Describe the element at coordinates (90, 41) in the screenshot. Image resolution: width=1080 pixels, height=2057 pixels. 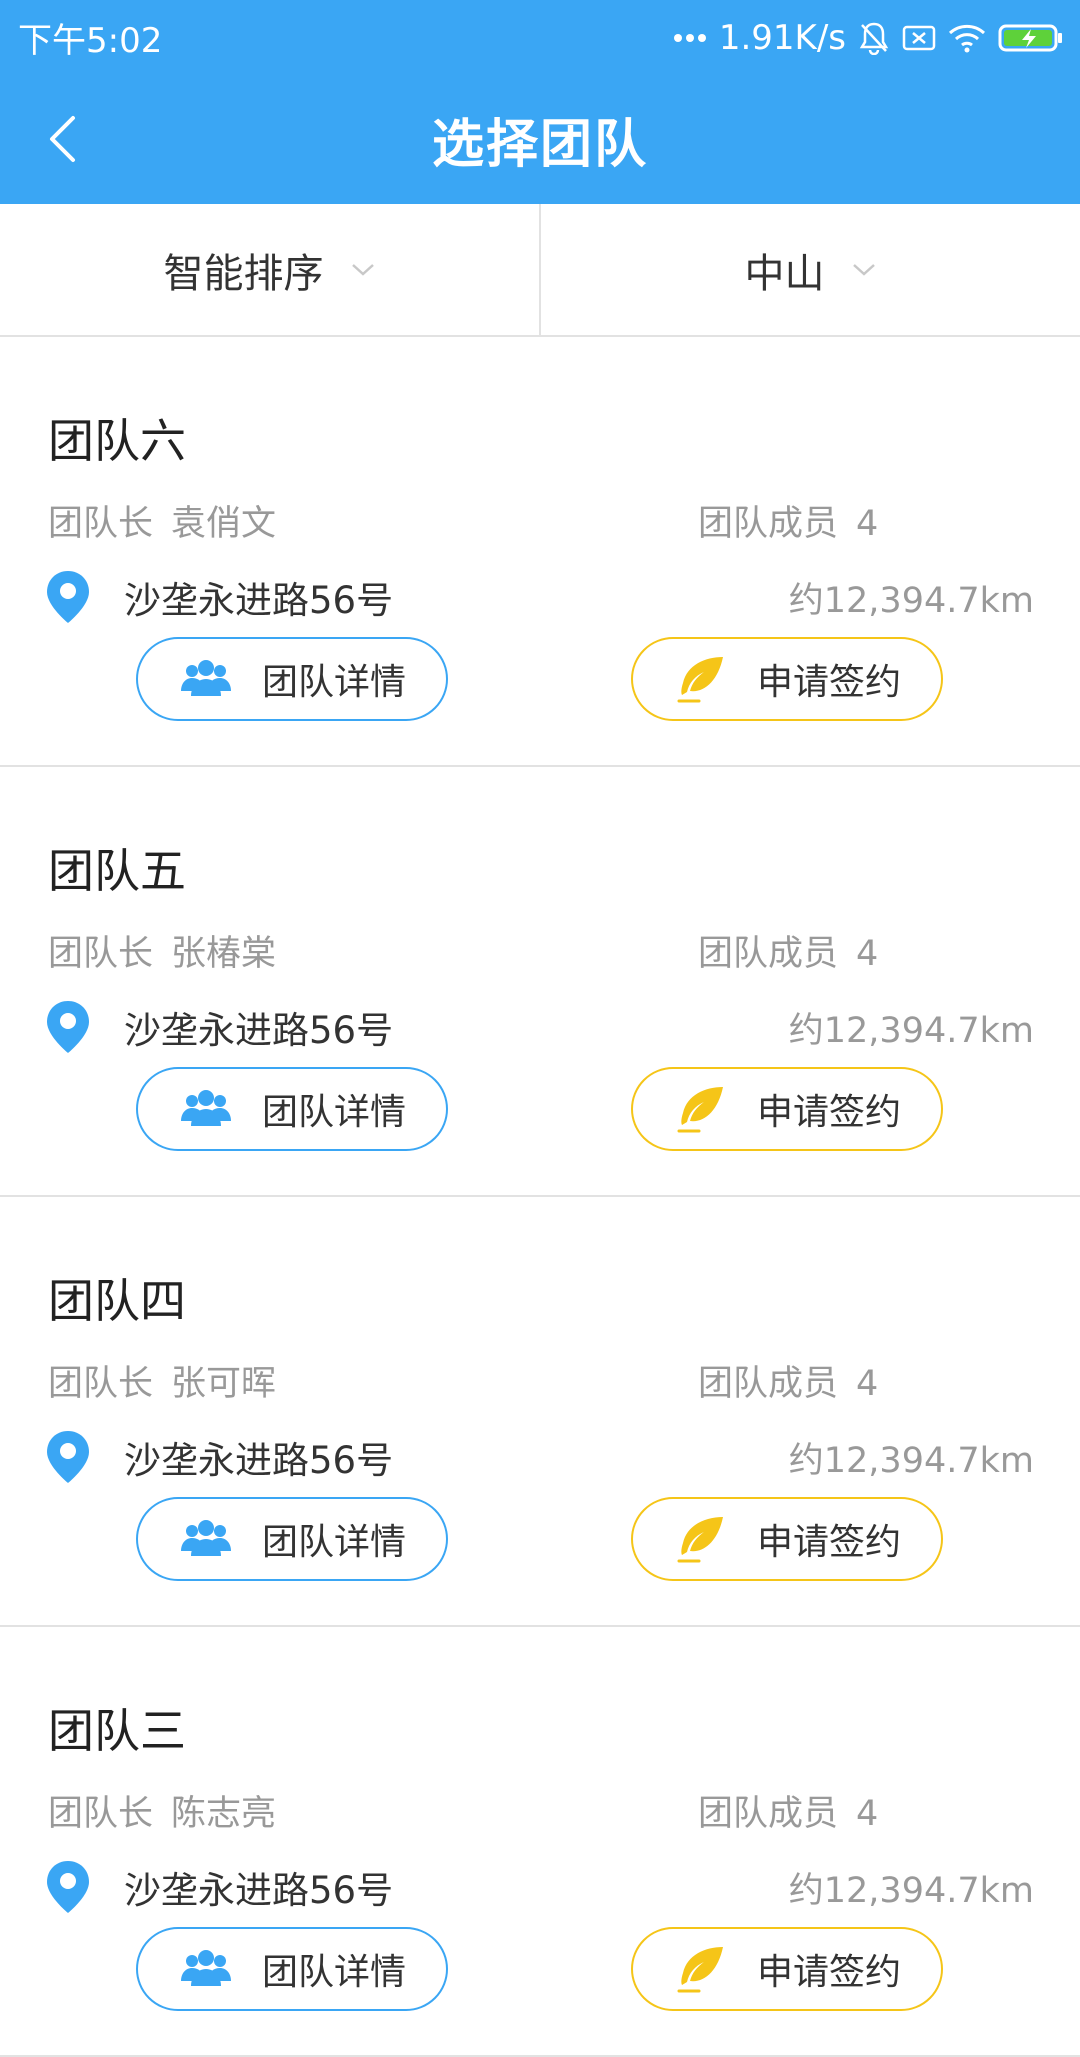
I see `status-time: 下午5:02` at that location.